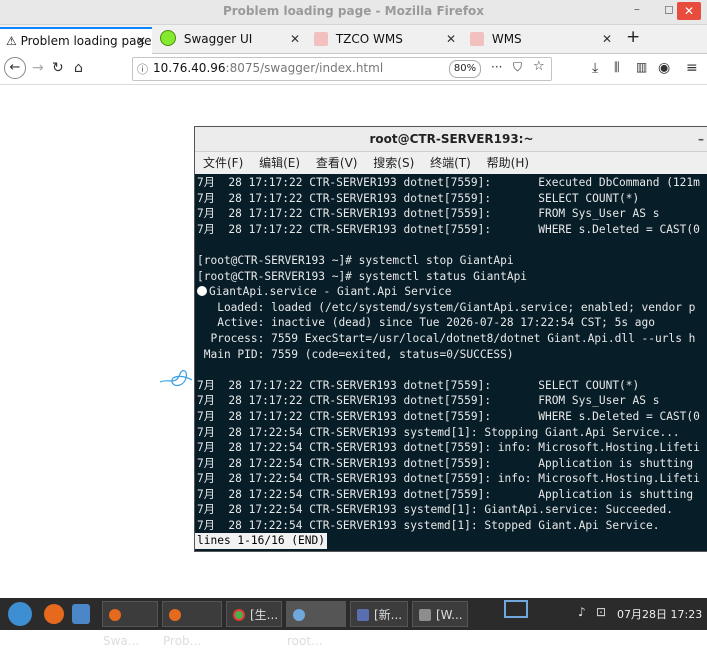  I want to click on sidebar-icon: ▥, so click(641, 67).